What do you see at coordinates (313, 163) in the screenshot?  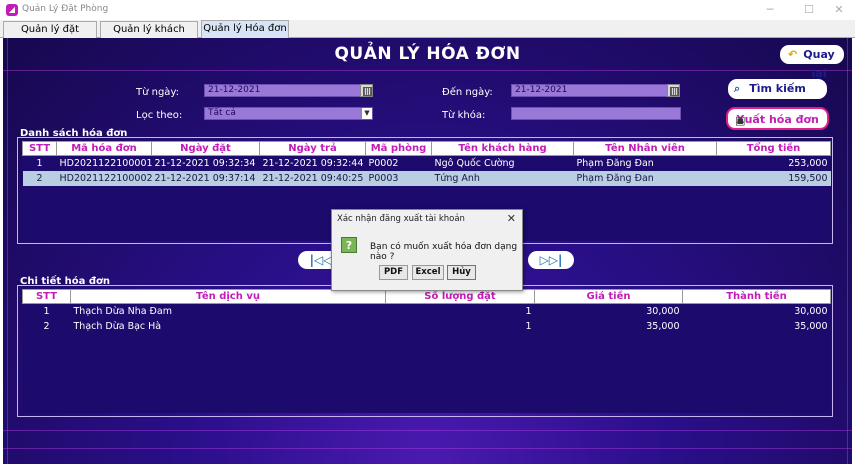 I see `invoice-cell: 21-12-2021 09:32:44` at bounding box center [313, 163].